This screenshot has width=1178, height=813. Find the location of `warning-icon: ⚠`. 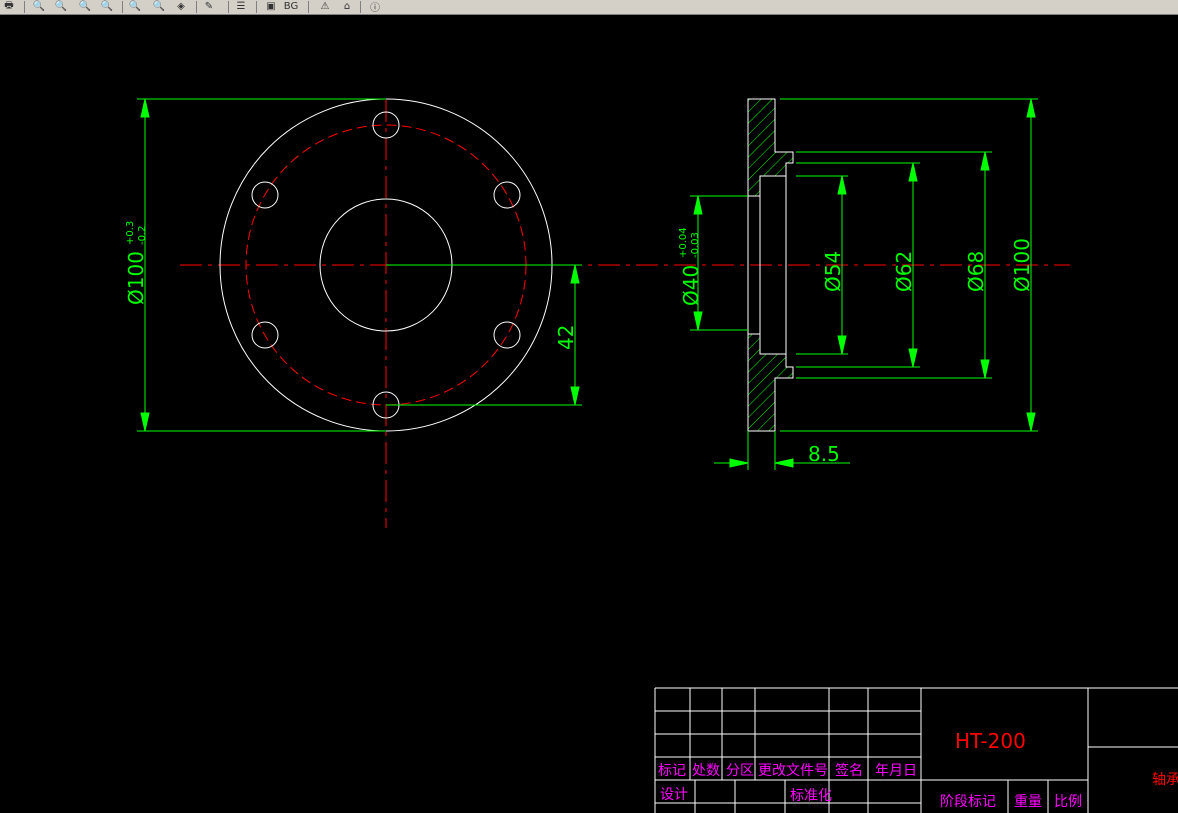

warning-icon: ⚠ is located at coordinates (325, 6).